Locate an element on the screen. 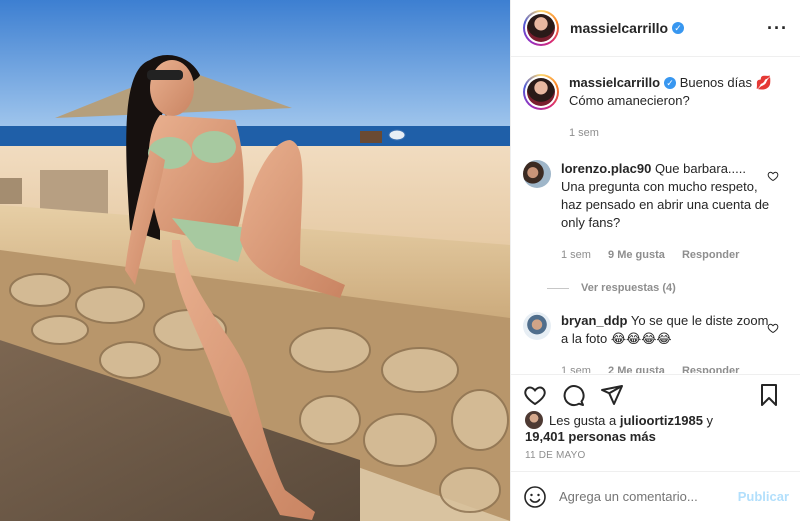  comment-username: lorenzo.plac90 is located at coordinates (606, 168).